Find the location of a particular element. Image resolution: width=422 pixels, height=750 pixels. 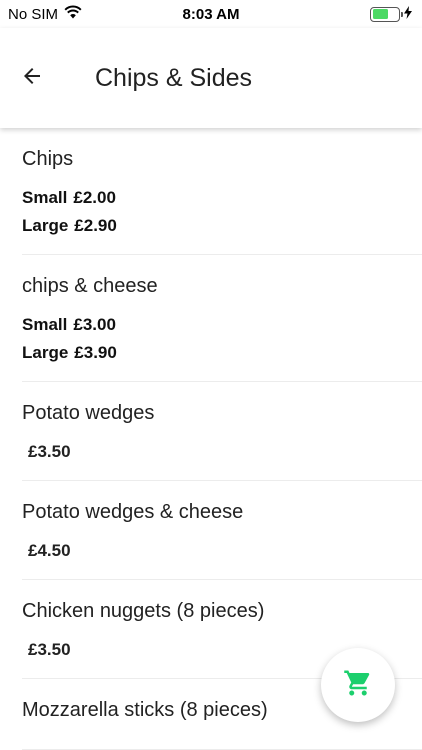

item-name: Chips is located at coordinates (48, 159).